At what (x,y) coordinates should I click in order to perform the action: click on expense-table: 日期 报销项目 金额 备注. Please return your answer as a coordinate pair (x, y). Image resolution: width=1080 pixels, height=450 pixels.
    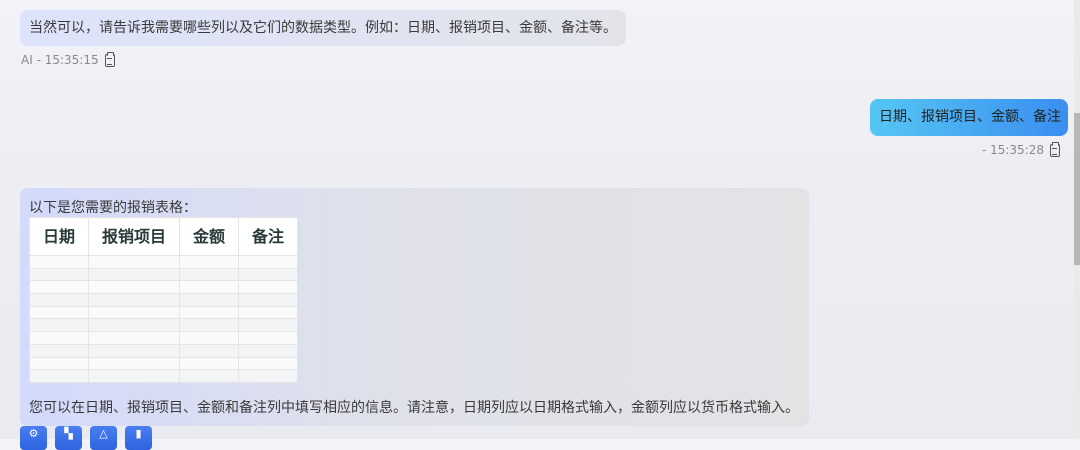
    Looking at the image, I should click on (163, 300).